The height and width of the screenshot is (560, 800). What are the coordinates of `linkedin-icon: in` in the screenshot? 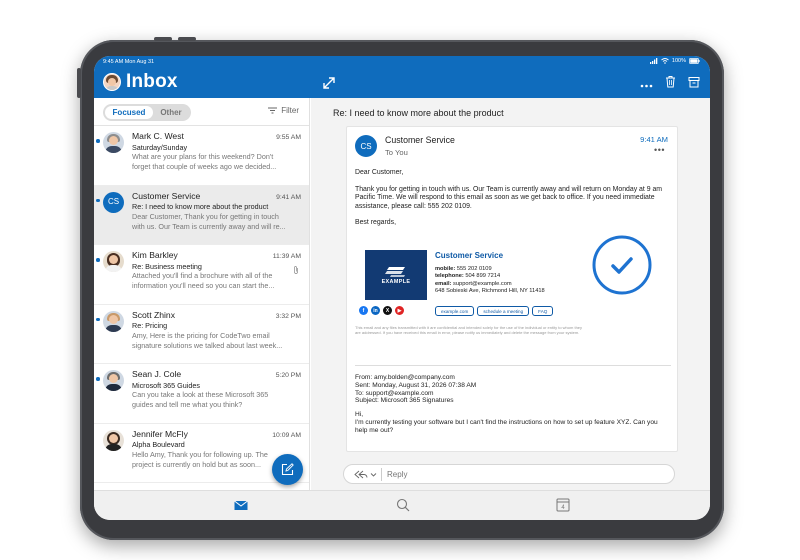 It's located at (375, 310).